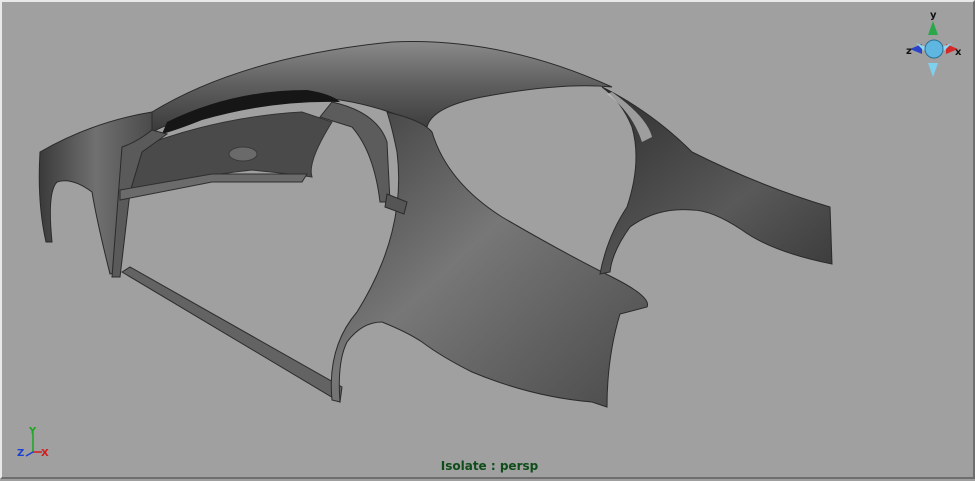 Image resolution: width=975 pixels, height=481 pixels. Describe the element at coordinates (909, 51) in the screenshot. I see `view-cube-axis-z: z` at that location.